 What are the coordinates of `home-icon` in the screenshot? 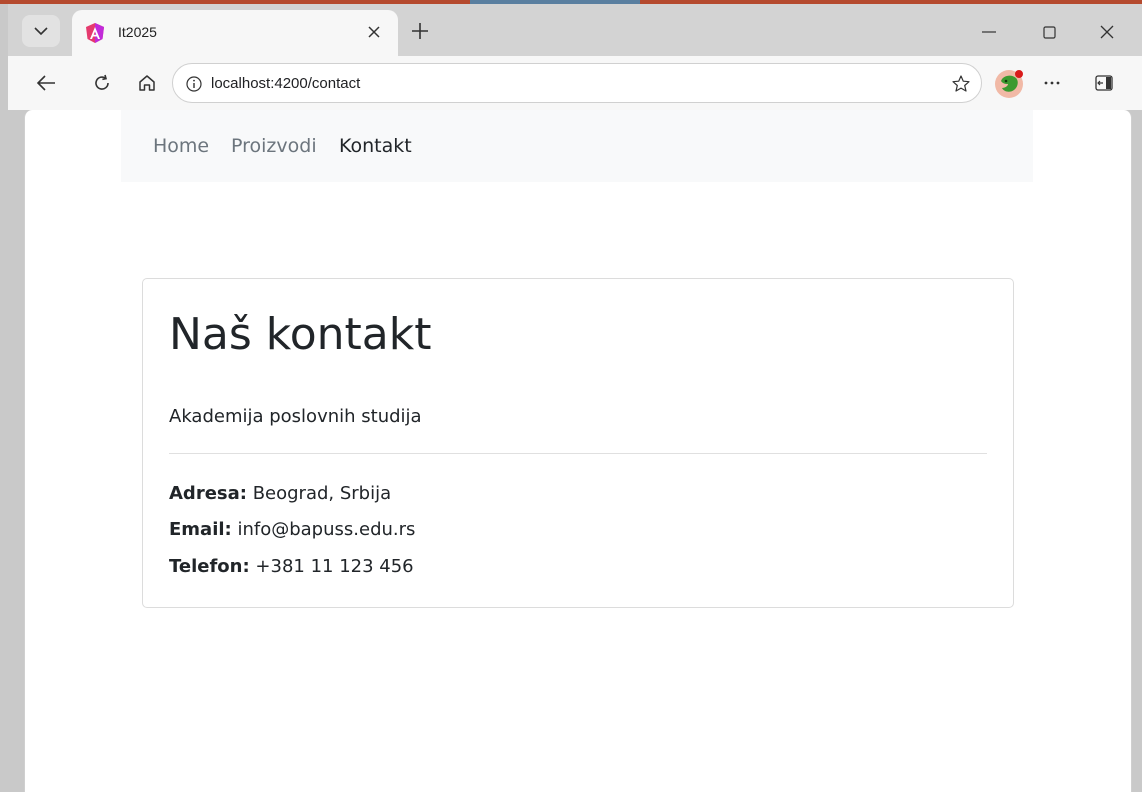 It's located at (147, 83).